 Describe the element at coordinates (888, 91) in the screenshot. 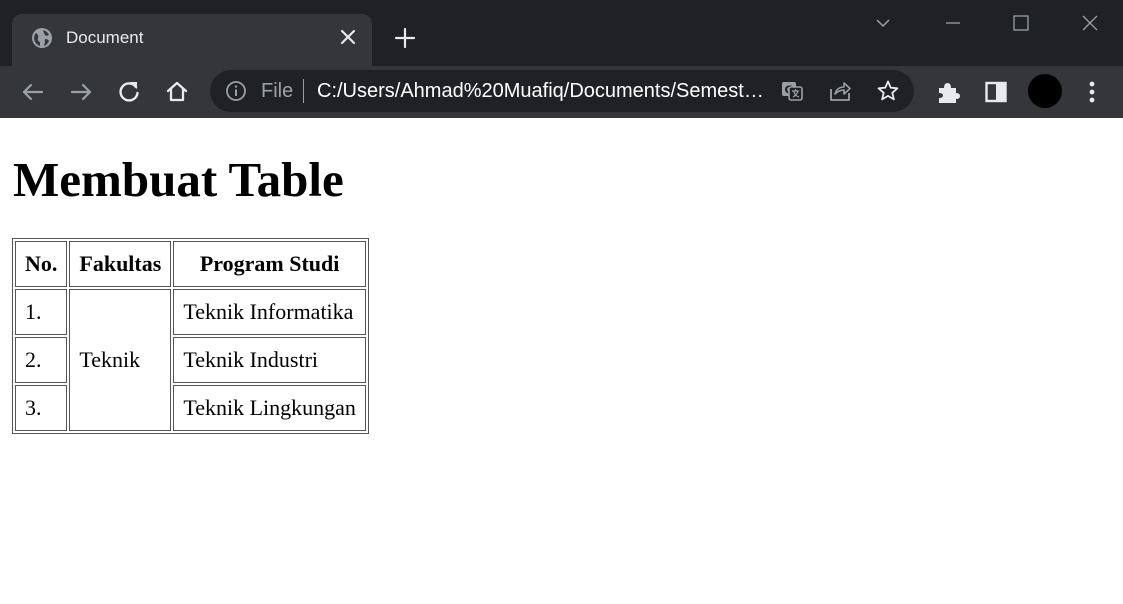

I see `star-icon` at that location.